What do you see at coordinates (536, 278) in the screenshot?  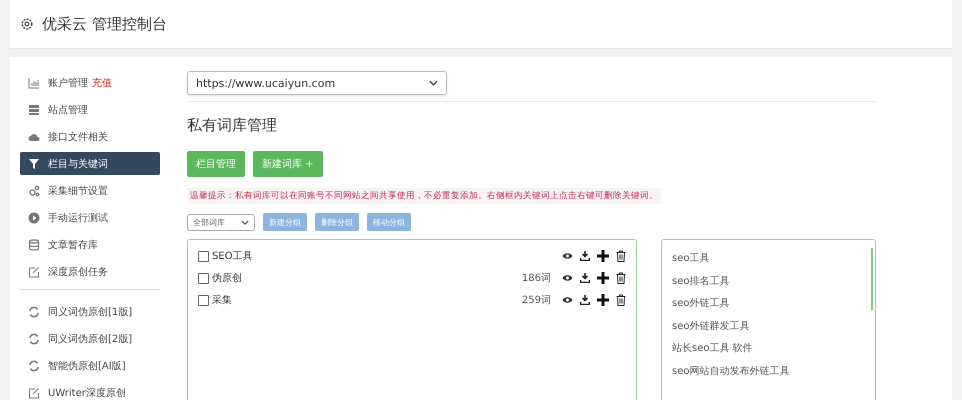 I see `word-count: 186词` at bounding box center [536, 278].